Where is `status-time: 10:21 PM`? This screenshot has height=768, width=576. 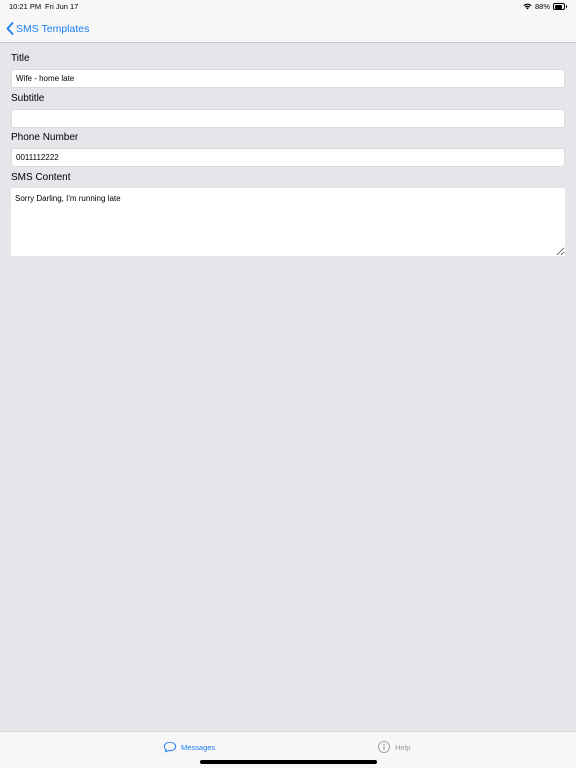 status-time: 10:21 PM is located at coordinates (25, 6).